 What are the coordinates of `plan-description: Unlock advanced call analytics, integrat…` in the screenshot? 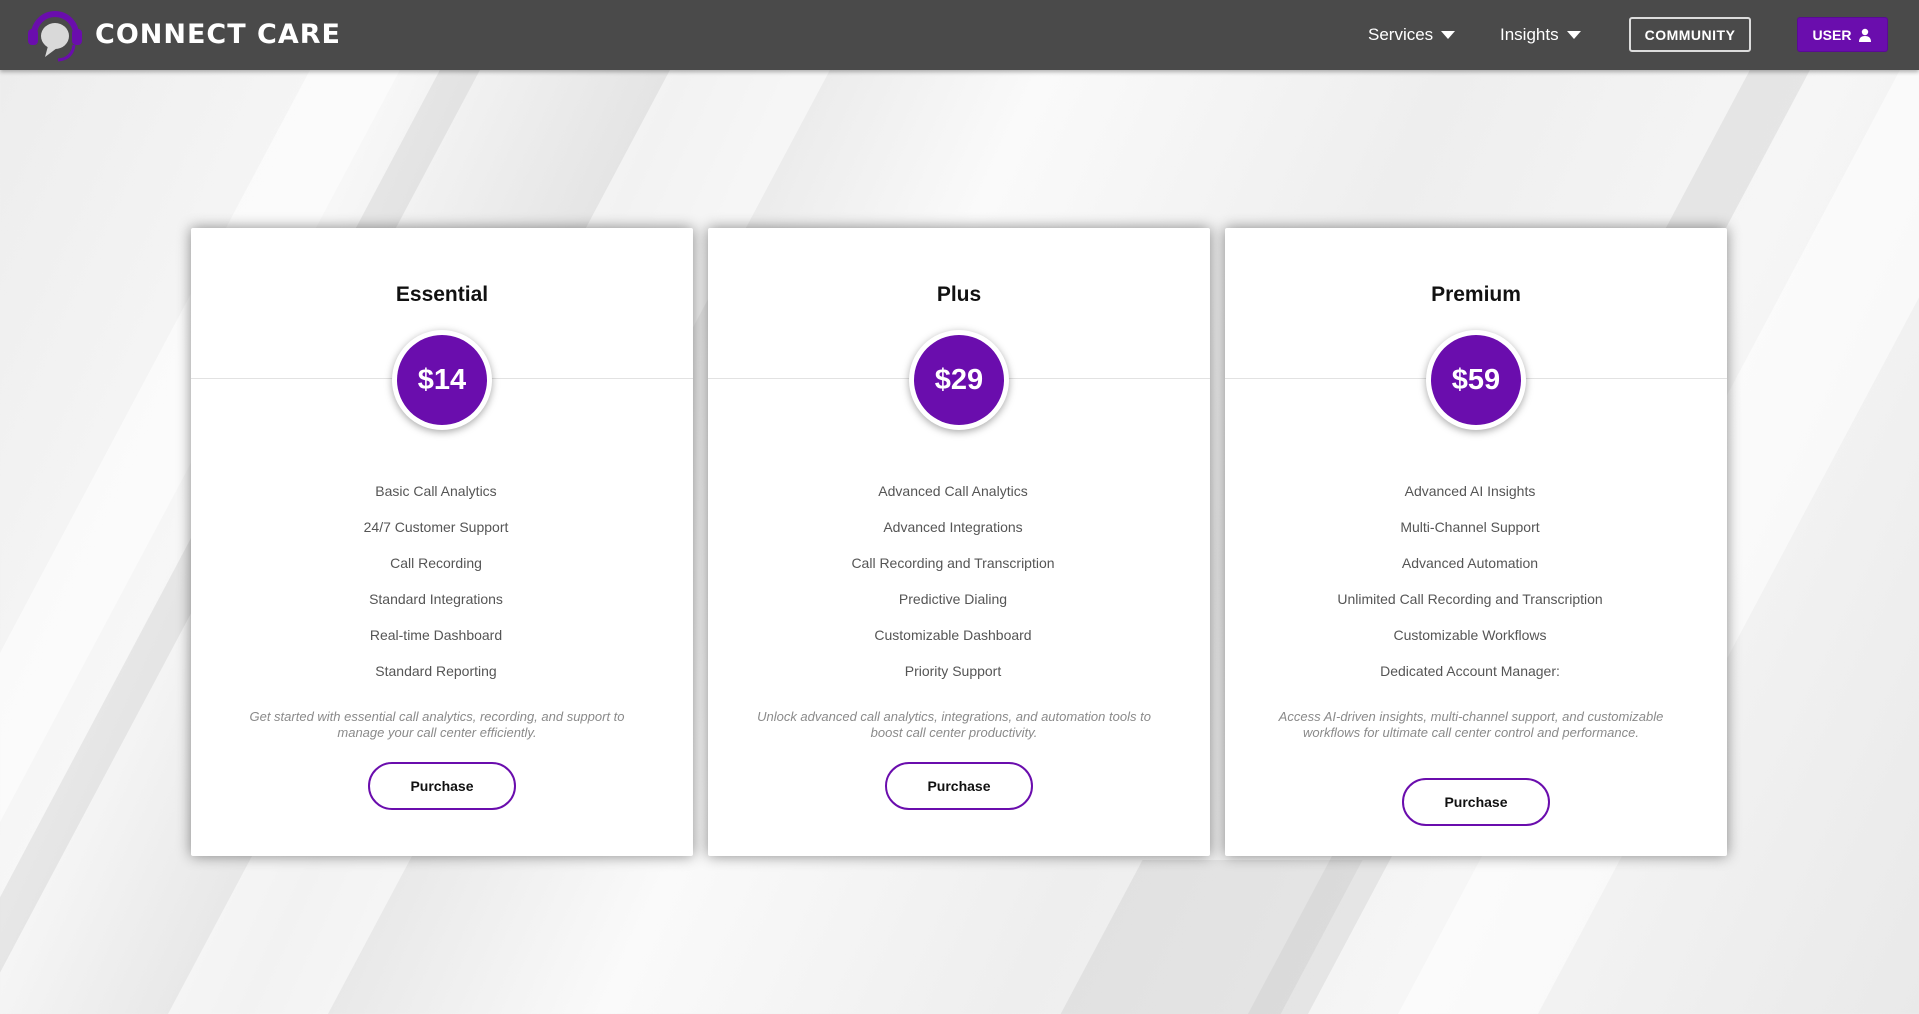 It's located at (954, 724).